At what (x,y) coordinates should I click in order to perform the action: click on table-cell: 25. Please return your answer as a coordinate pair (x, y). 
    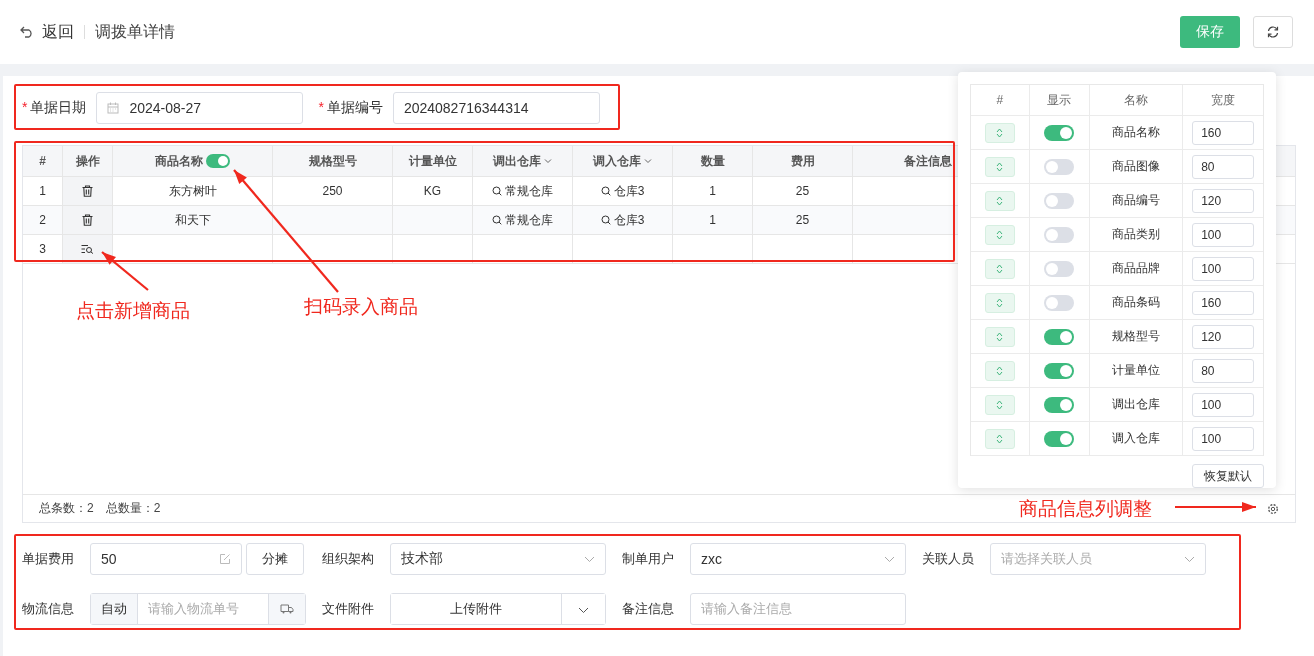
    Looking at the image, I should click on (802, 191).